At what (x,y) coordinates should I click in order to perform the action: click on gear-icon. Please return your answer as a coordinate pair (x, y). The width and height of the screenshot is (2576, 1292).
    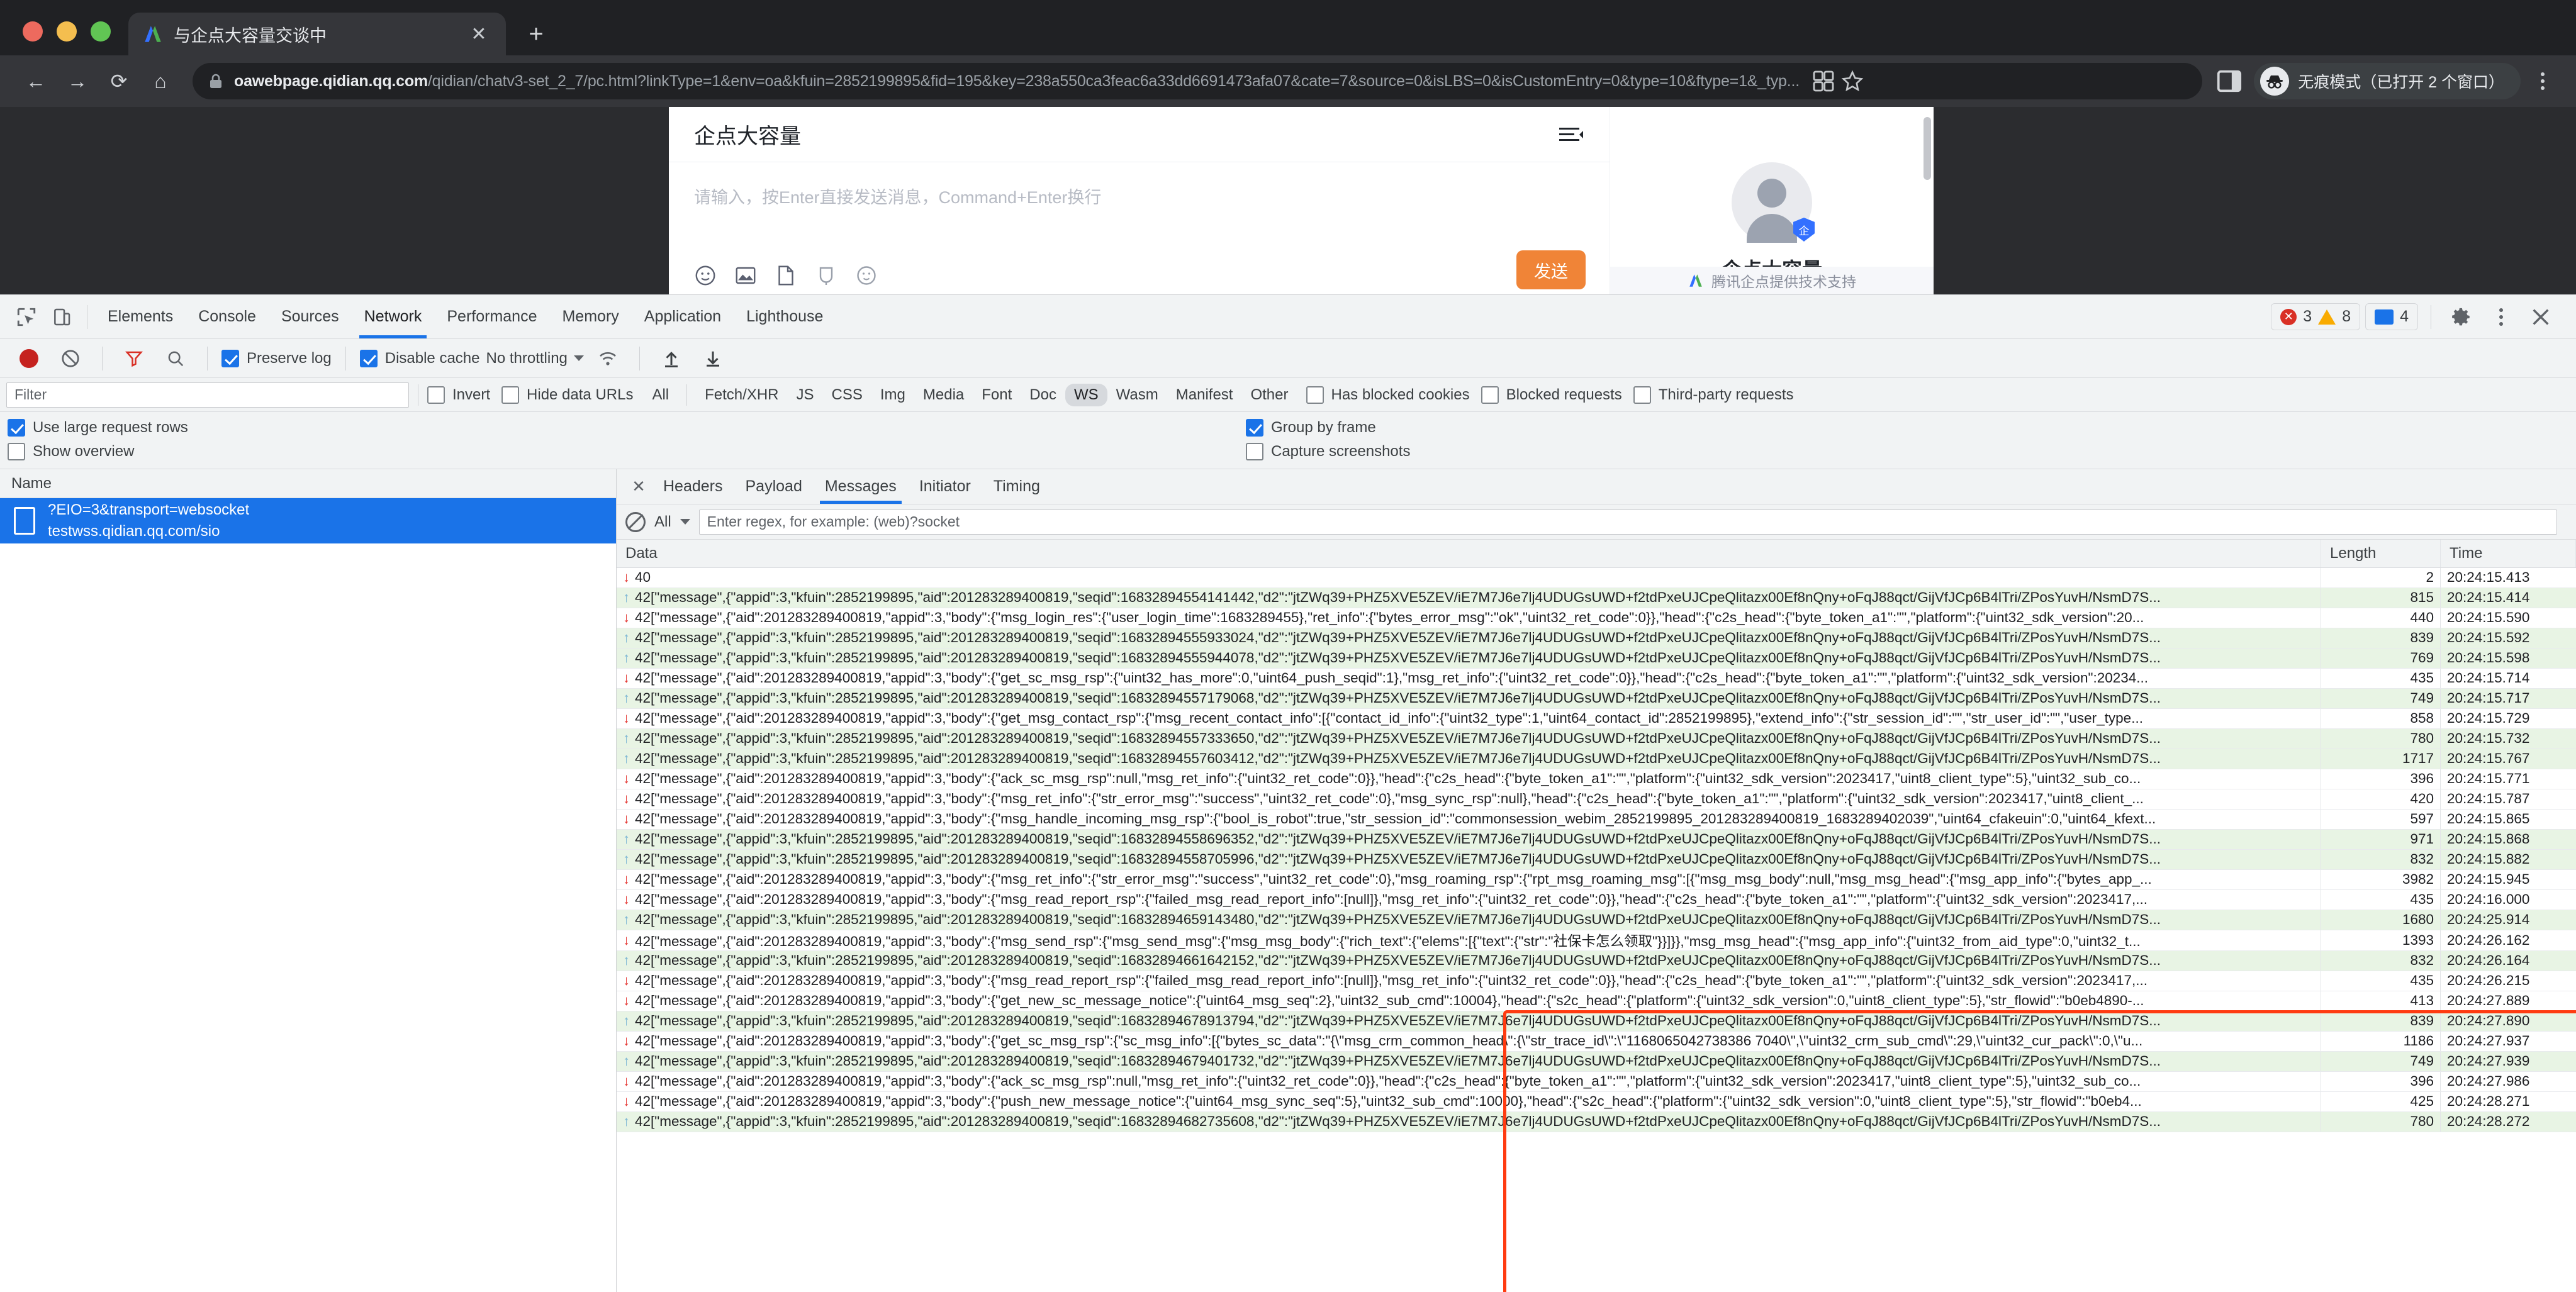
    Looking at the image, I should click on (2461, 317).